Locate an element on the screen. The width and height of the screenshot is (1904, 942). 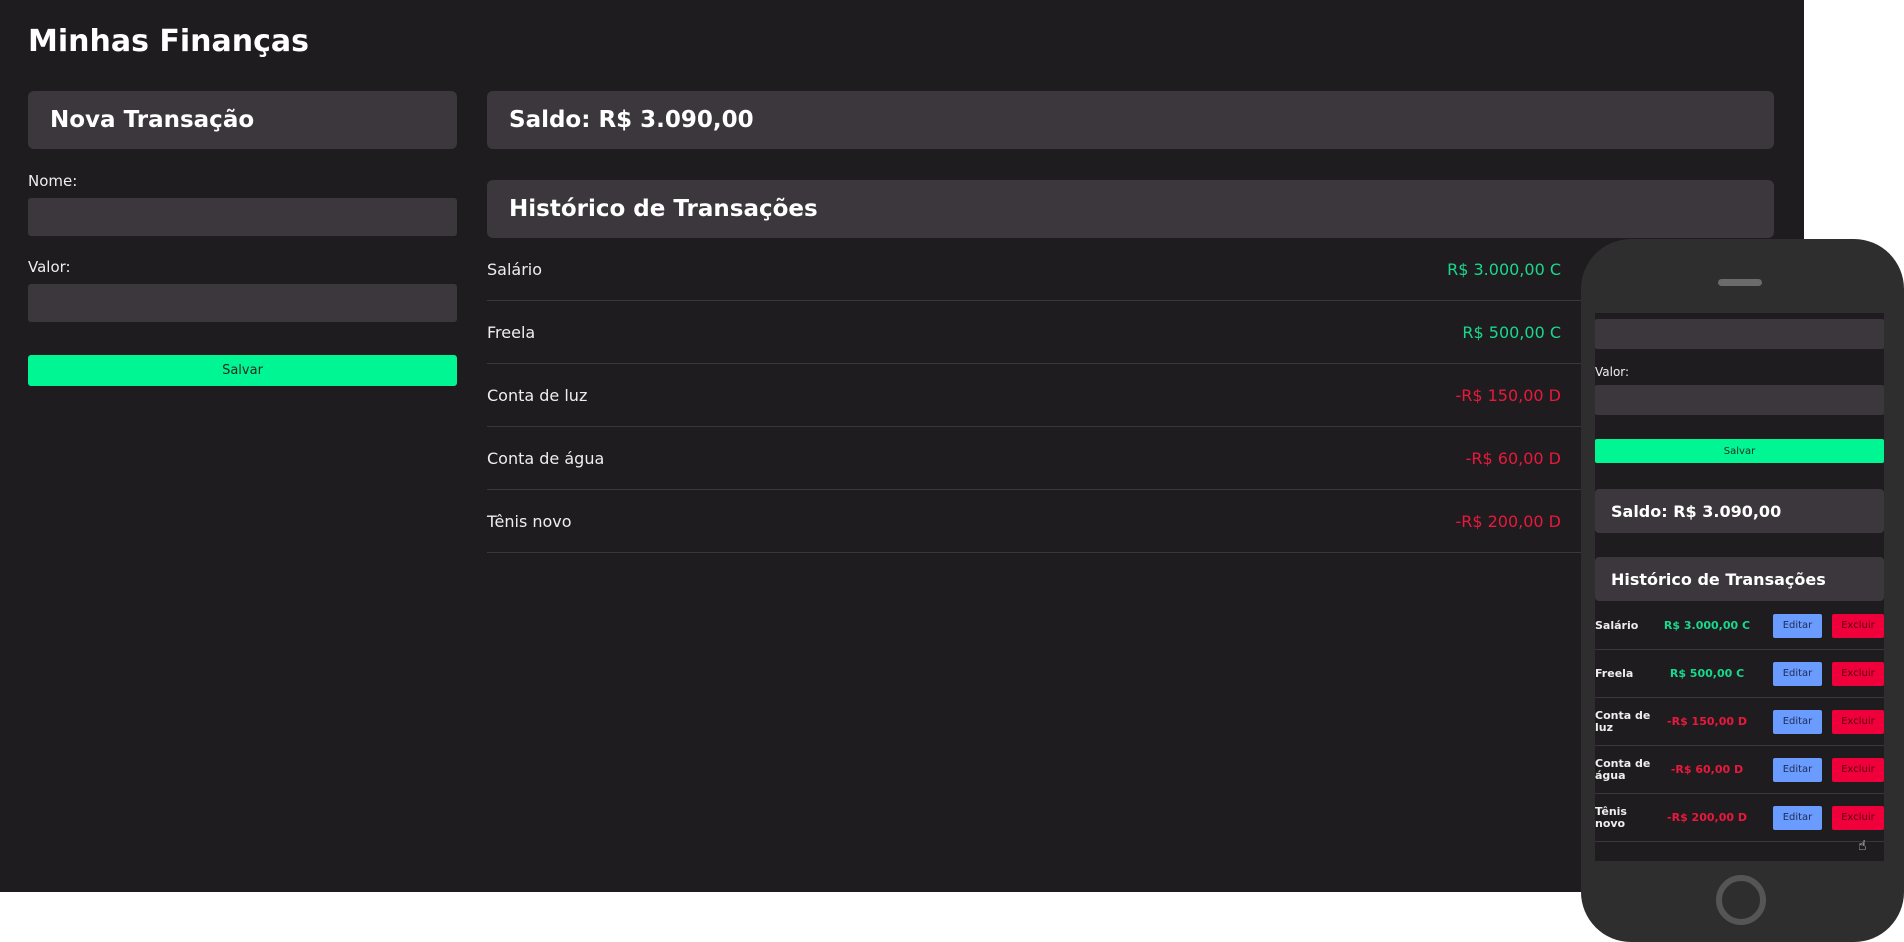
transaction-value: -R$ 200,00 D is located at coordinates (1508, 521).